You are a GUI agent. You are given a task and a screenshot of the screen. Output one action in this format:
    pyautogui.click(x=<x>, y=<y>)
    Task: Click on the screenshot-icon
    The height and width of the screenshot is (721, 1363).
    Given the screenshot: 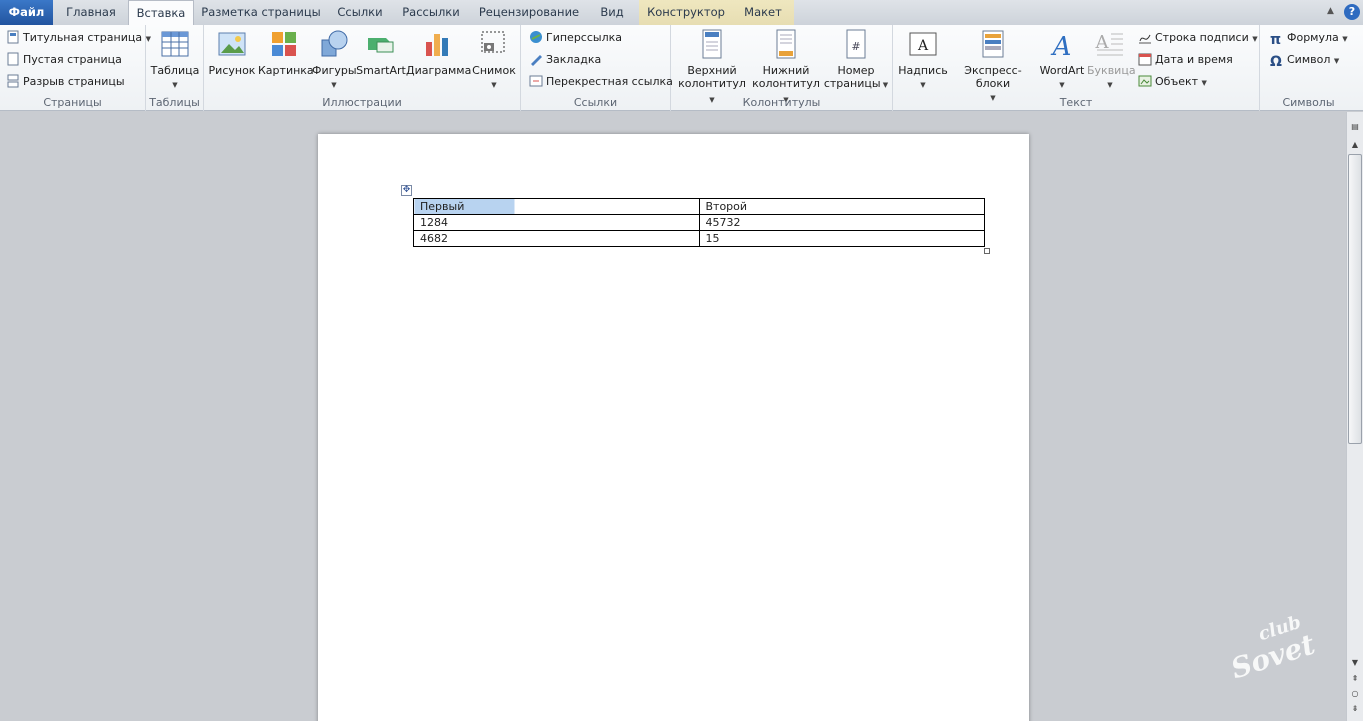 What is the action you would take?
    pyautogui.click(x=494, y=44)
    